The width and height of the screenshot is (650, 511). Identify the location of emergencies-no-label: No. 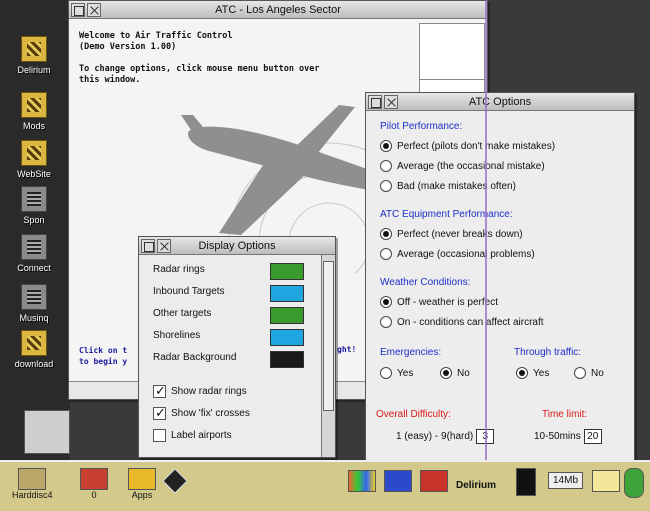
(463, 373).